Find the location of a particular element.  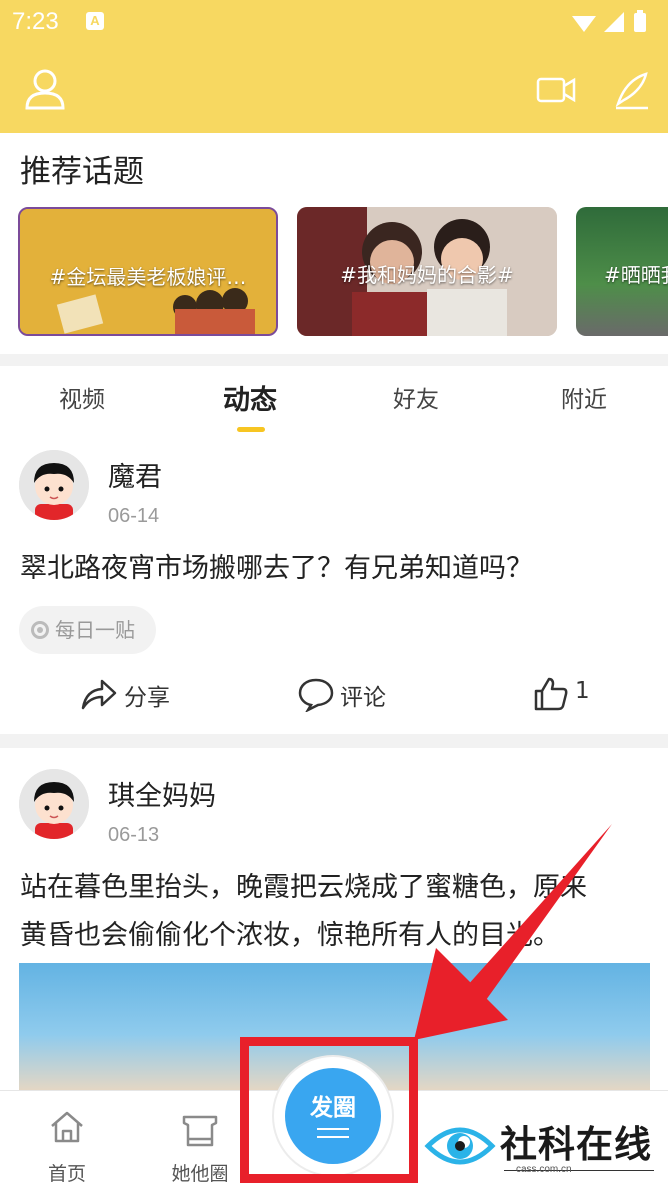

eye-logo-icon is located at coordinates (460, 1146).